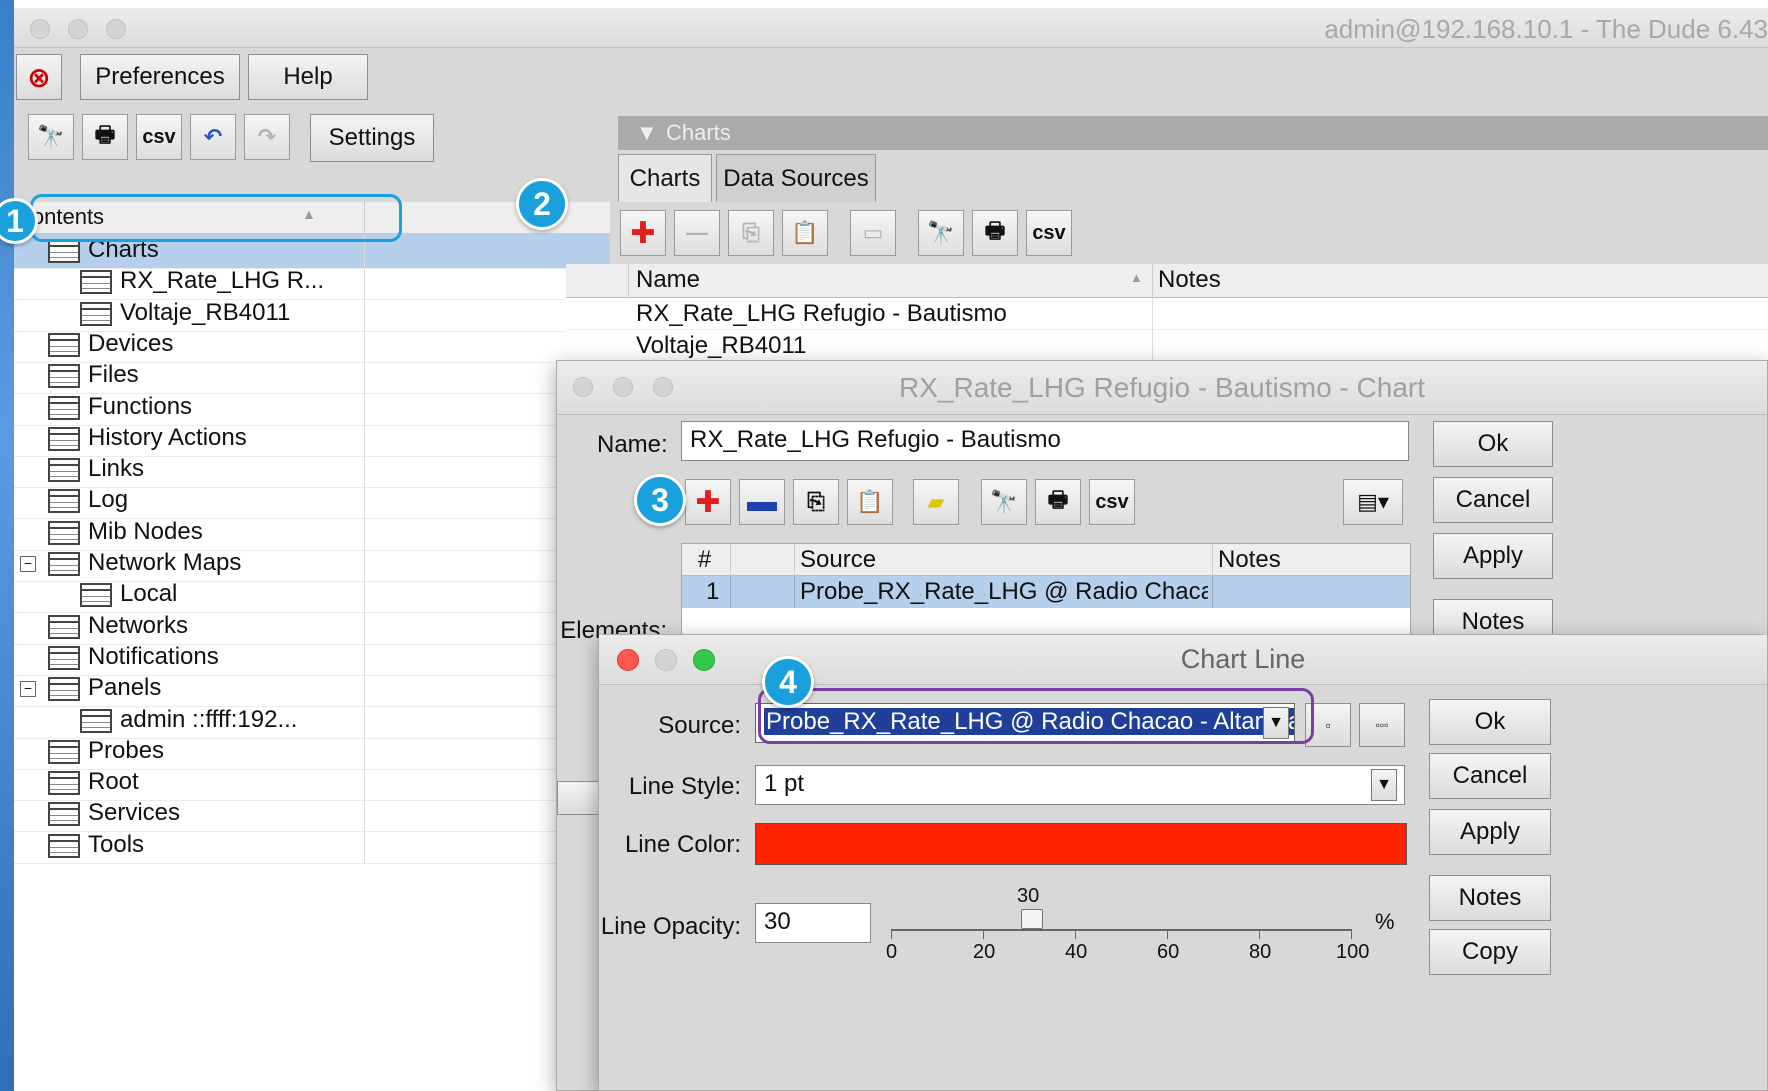  What do you see at coordinates (670, 926) in the screenshot?
I see `line-opacity-label: Line Opacity:` at bounding box center [670, 926].